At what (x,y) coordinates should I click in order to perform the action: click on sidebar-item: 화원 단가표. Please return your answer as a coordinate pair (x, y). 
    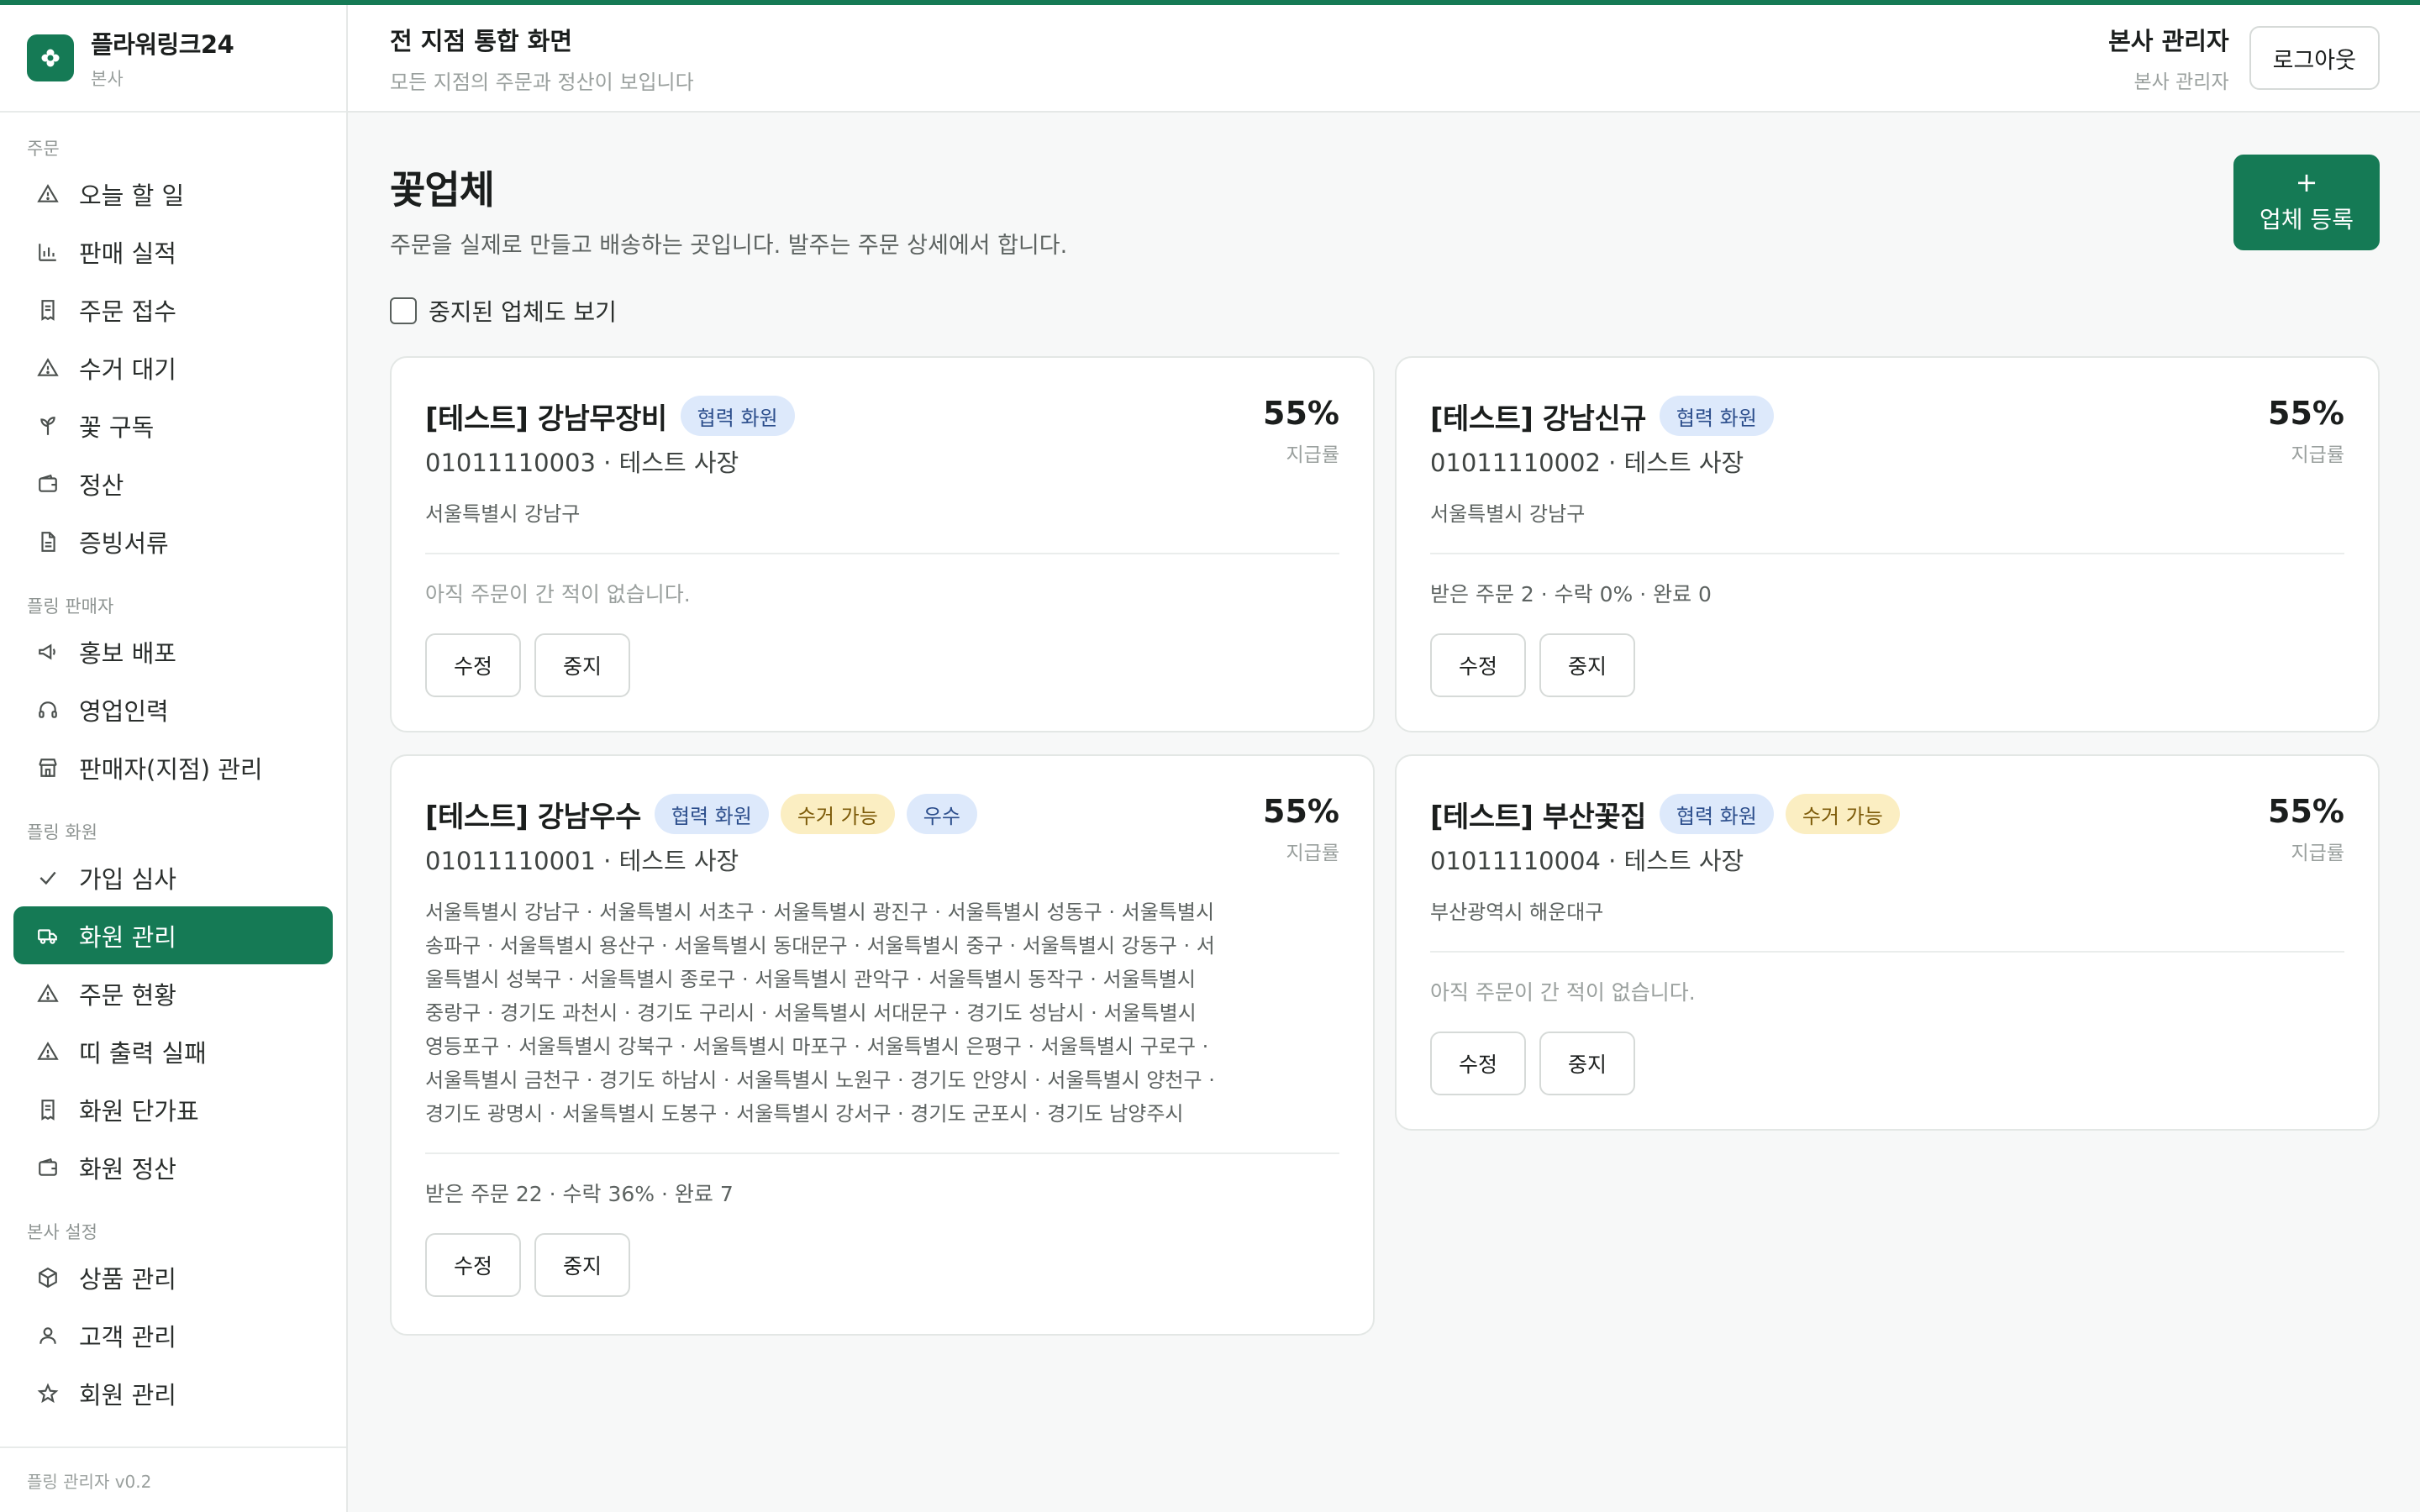
    Looking at the image, I should click on (173, 1109).